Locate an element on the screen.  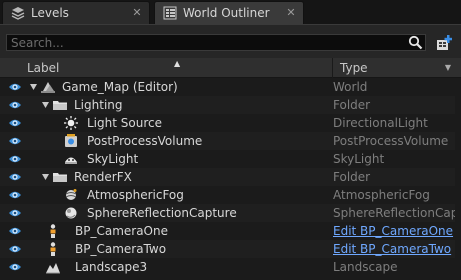
search-box is located at coordinates (216, 42).